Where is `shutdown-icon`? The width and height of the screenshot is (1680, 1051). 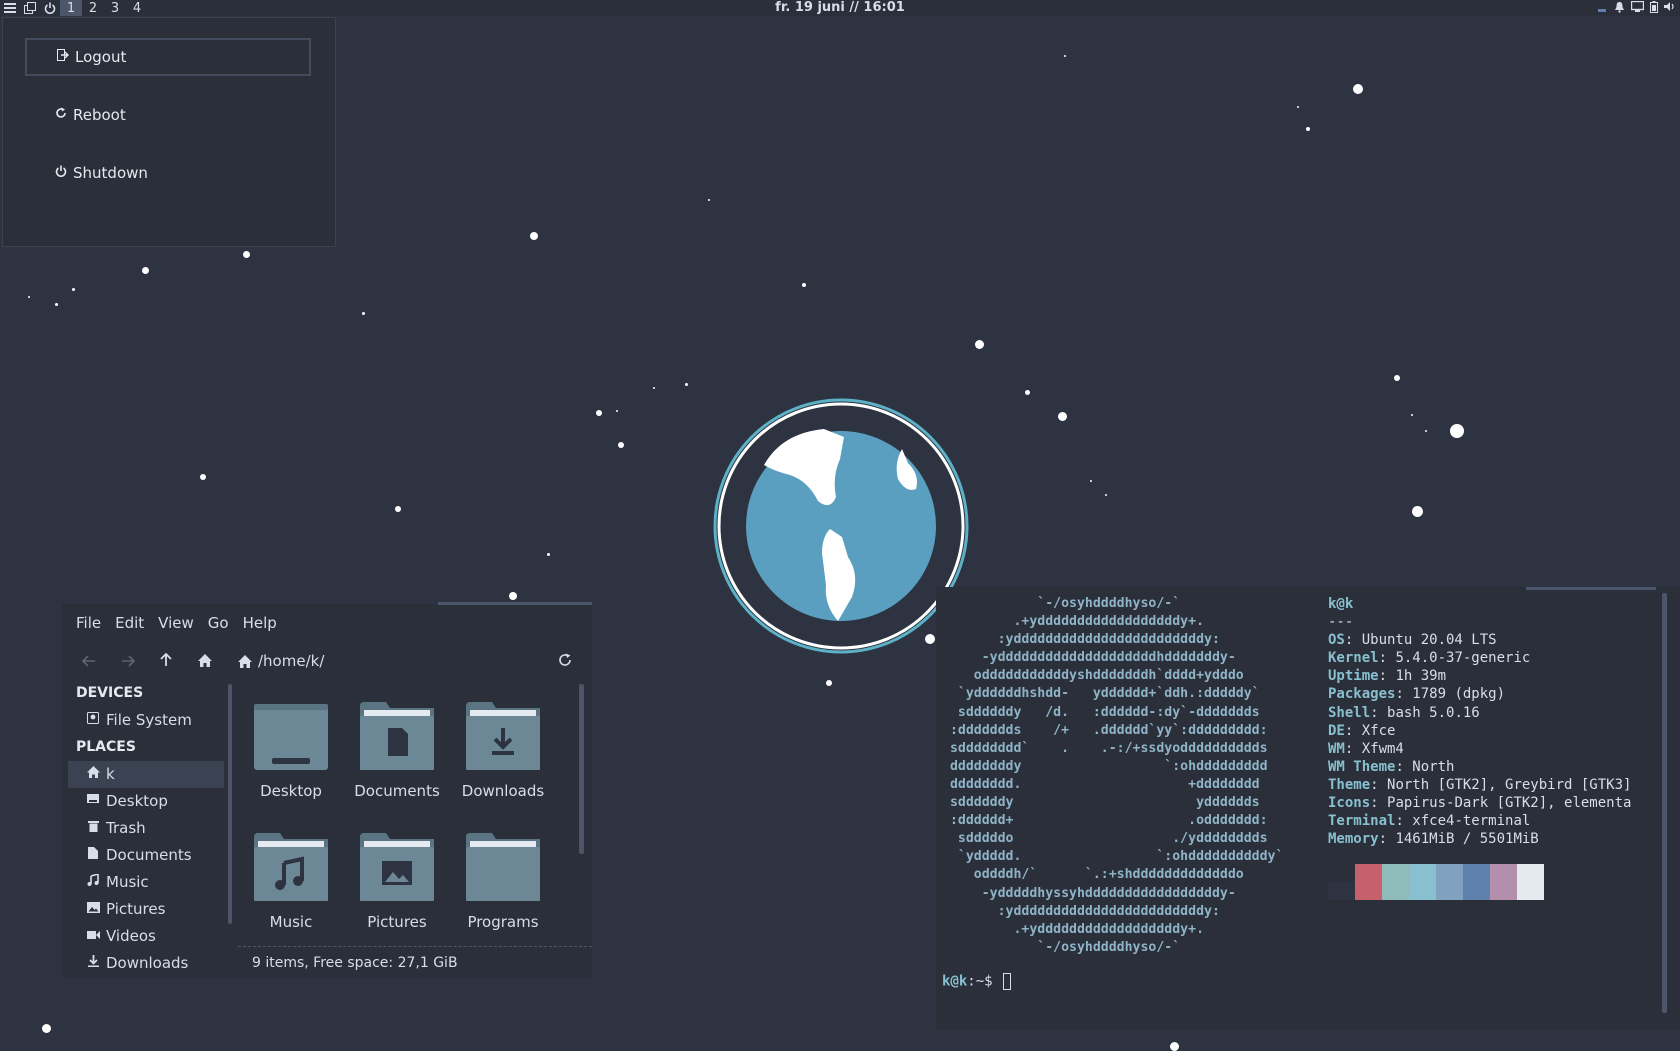
shutdown-icon is located at coordinates (61, 173).